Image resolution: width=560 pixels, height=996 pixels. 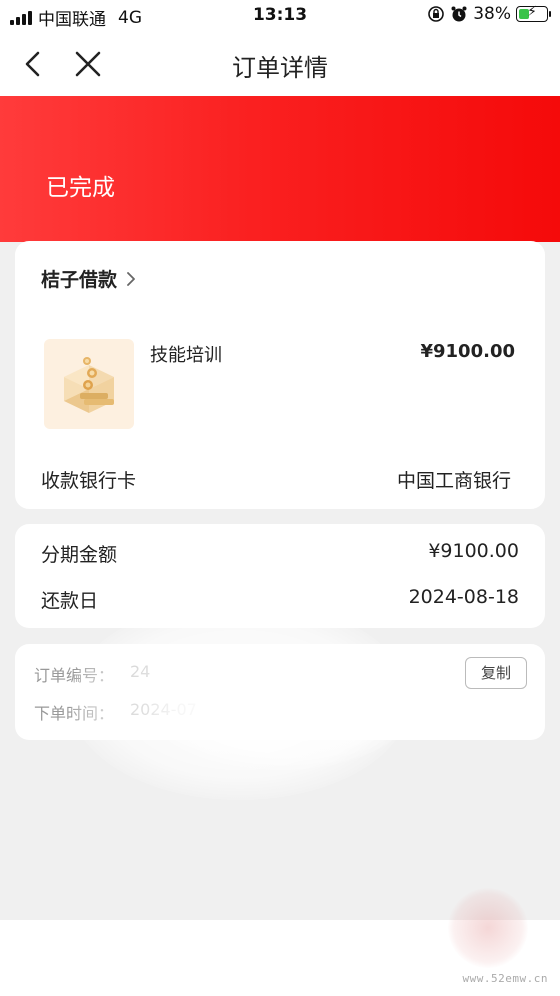 What do you see at coordinates (453, 481) in the screenshot?
I see `bank-value: 中国工商银行` at bounding box center [453, 481].